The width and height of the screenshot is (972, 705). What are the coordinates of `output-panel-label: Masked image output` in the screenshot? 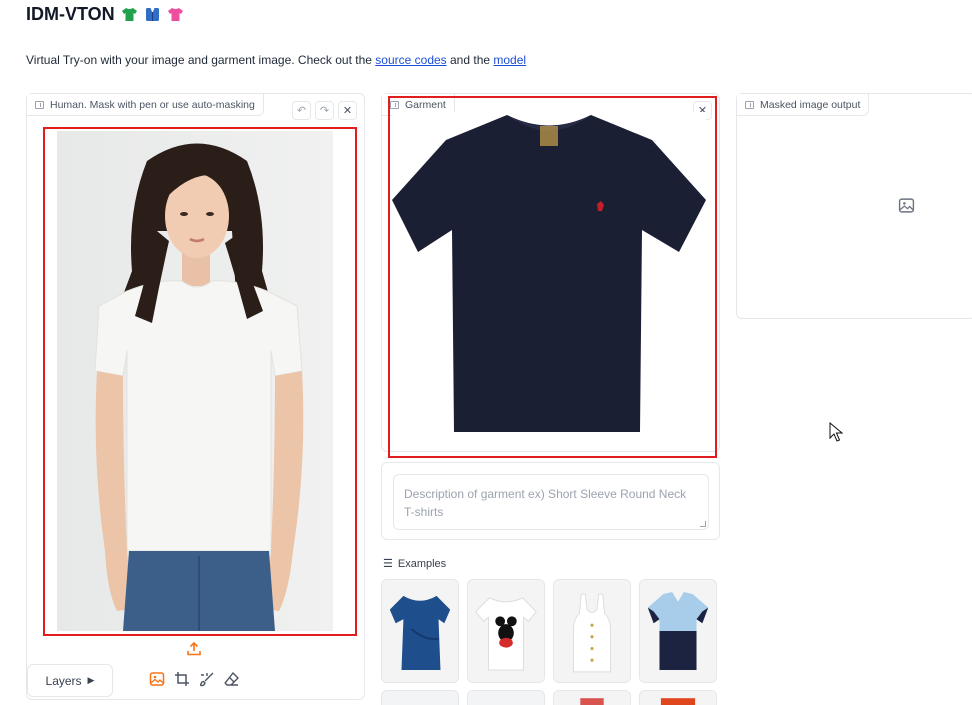 It's located at (803, 105).